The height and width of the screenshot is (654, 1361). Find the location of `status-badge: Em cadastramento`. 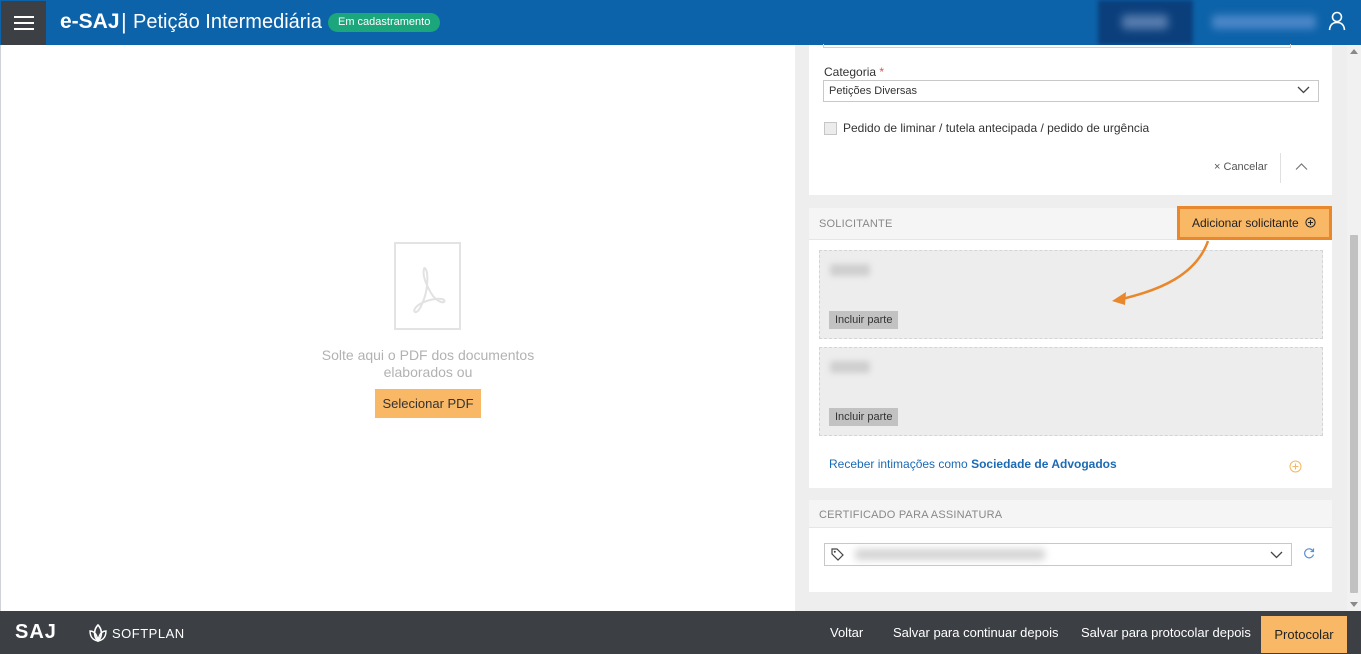

status-badge: Em cadastramento is located at coordinates (384, 22).